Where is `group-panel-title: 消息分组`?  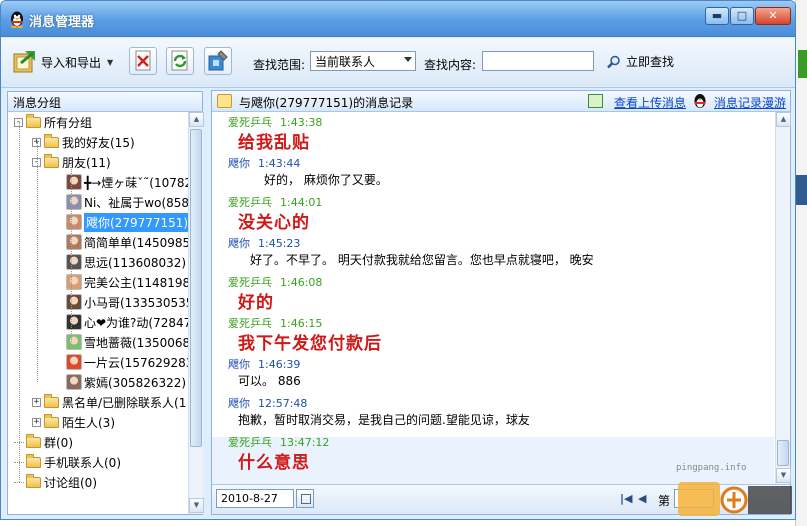 group-panel-title: 消息分组 is located at coordinates (105, 102).